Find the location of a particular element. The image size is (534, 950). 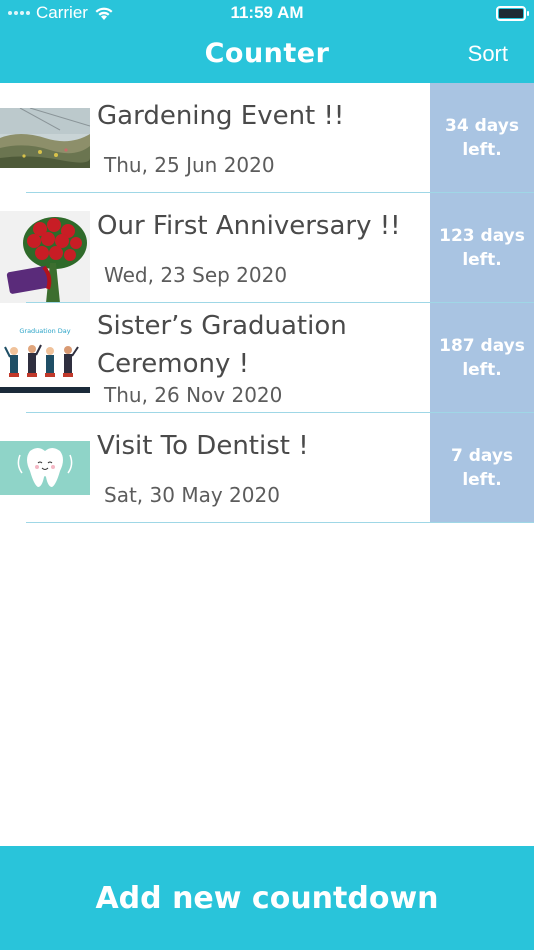

page-title: Counter is located at coordinates (267, 53).